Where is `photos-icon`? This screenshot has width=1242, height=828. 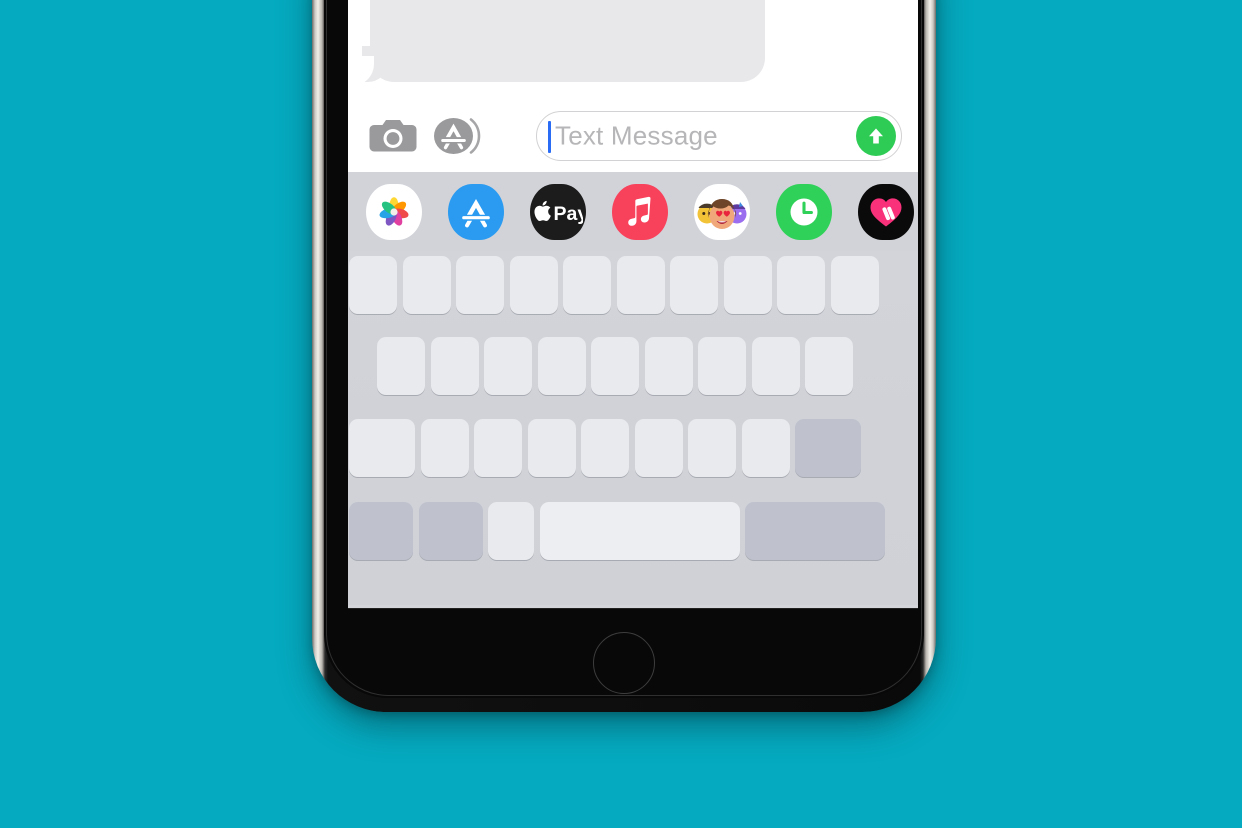
photos-icon is located at coordinates (394, 211).